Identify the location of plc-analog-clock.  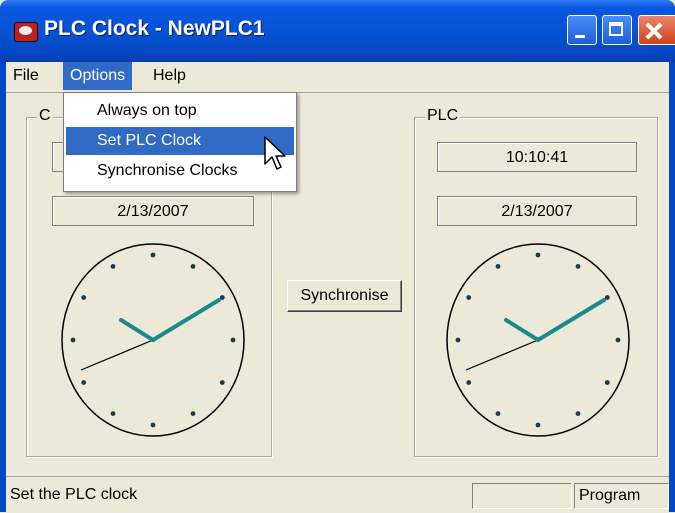
(538, 340).